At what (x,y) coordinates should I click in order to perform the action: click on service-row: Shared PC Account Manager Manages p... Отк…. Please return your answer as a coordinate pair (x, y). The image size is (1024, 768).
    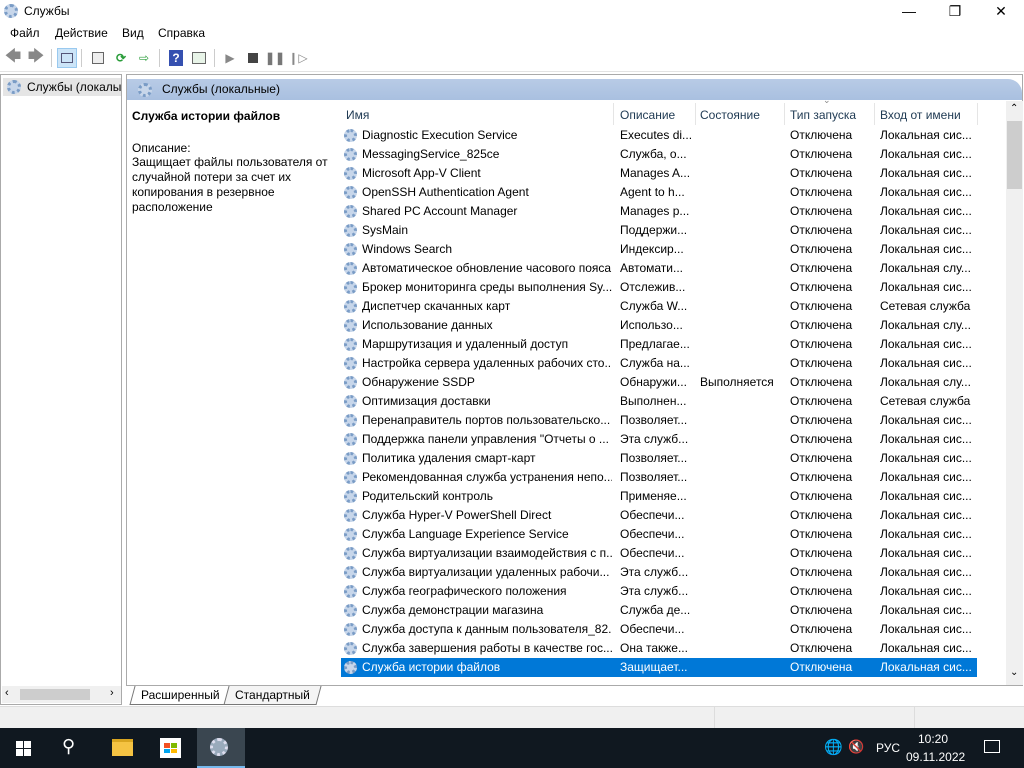
    Looking at the image, I should click on (659, 211).